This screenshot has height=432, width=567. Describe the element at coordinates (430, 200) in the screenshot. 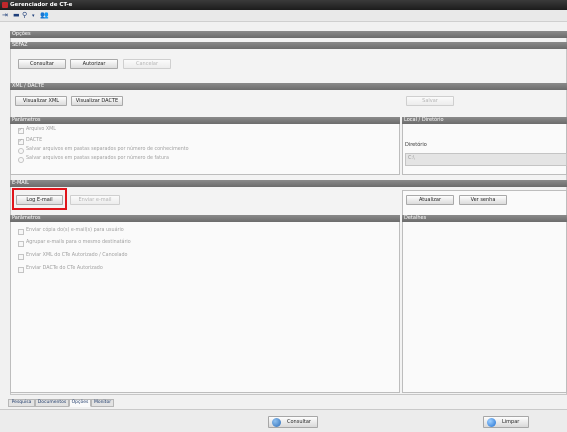

I see `atualizar-button: Atualizar` at that location.